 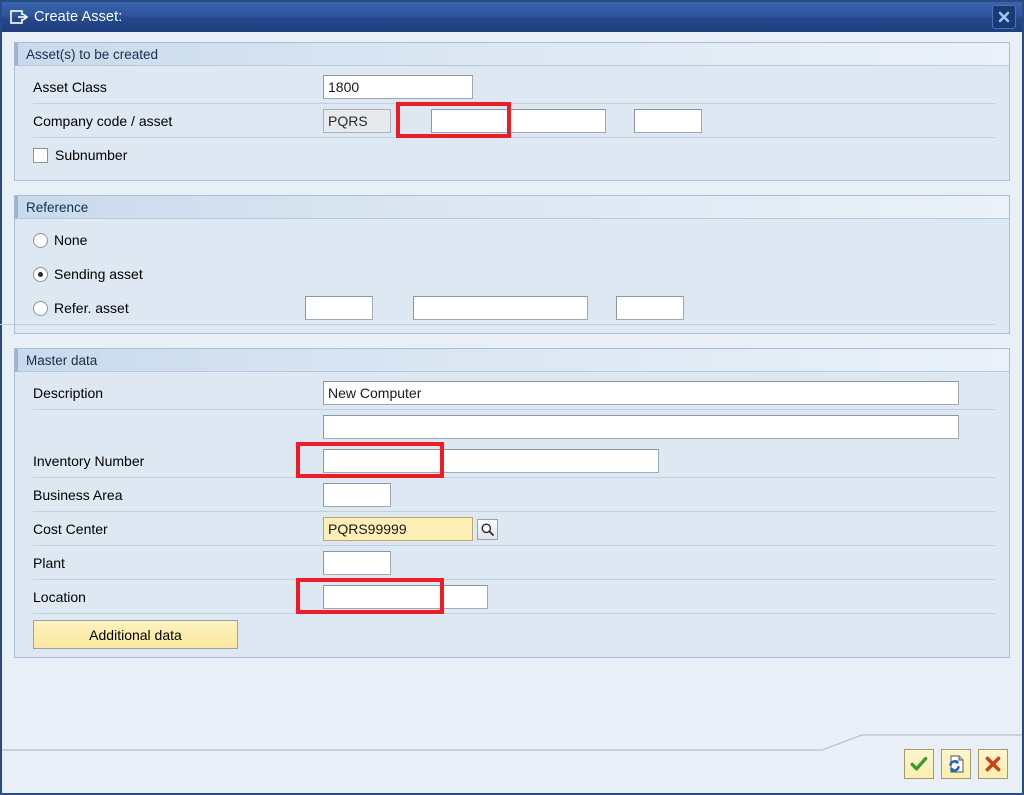 What do you see at coordinates (512, 495) in the screenshot?
I see `row-business-area: Business Area` at bounding box center [512, 495].